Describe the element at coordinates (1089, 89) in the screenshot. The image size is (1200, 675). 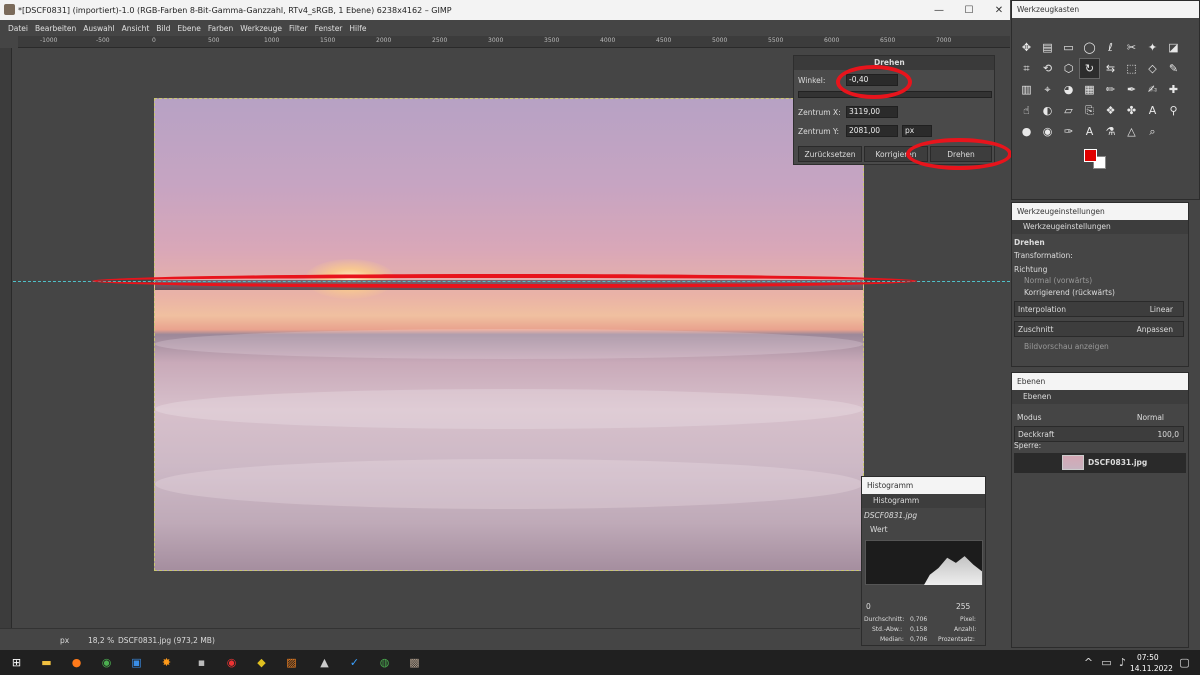
I see `gradient-tool-icon: ▦` at that location.